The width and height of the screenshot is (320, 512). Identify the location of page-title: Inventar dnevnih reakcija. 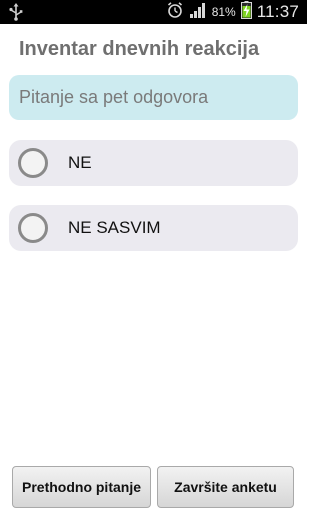
(139, 49).